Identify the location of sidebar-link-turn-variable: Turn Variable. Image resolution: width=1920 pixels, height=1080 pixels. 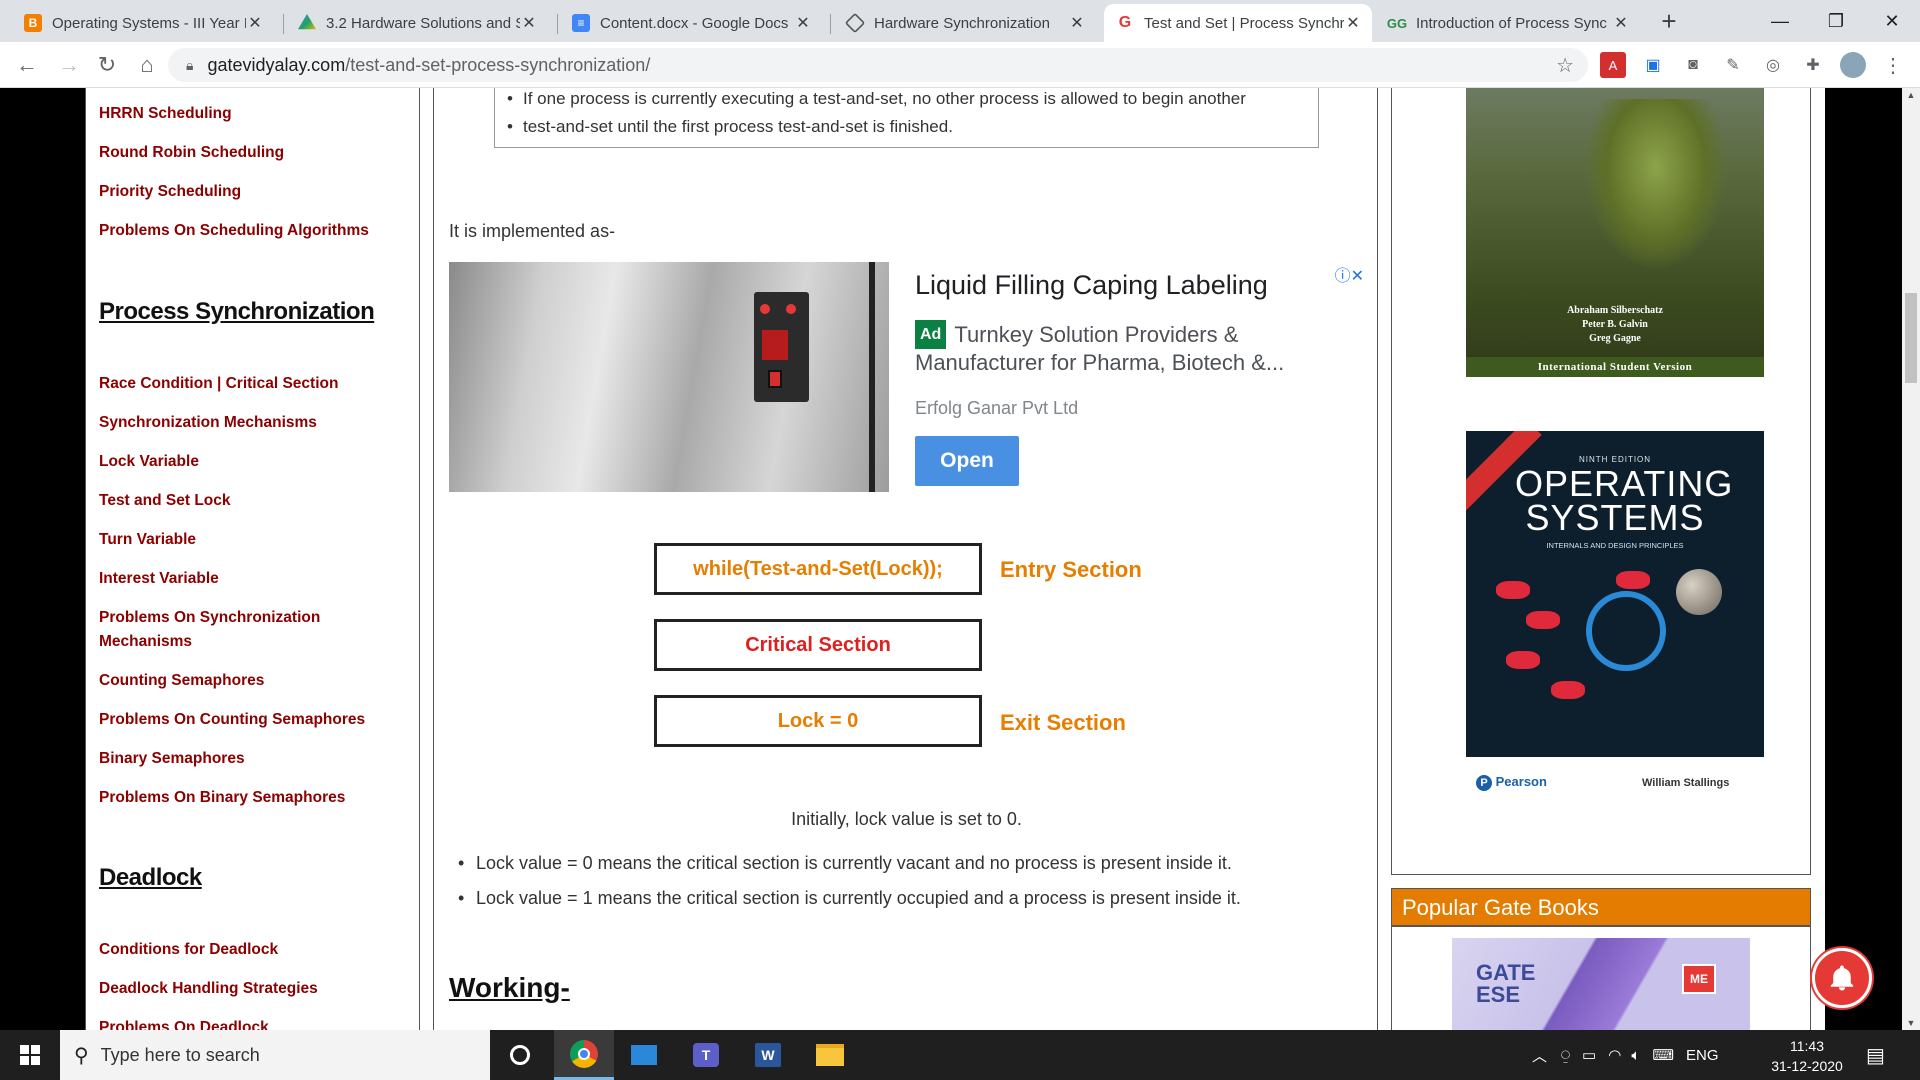
(147, 540).